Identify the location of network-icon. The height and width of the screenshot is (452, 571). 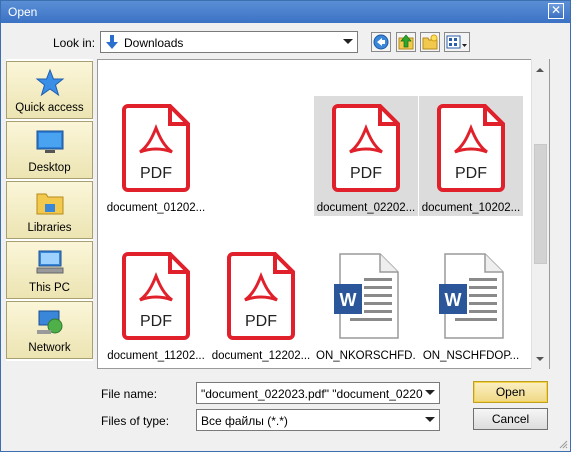
(50, 322).